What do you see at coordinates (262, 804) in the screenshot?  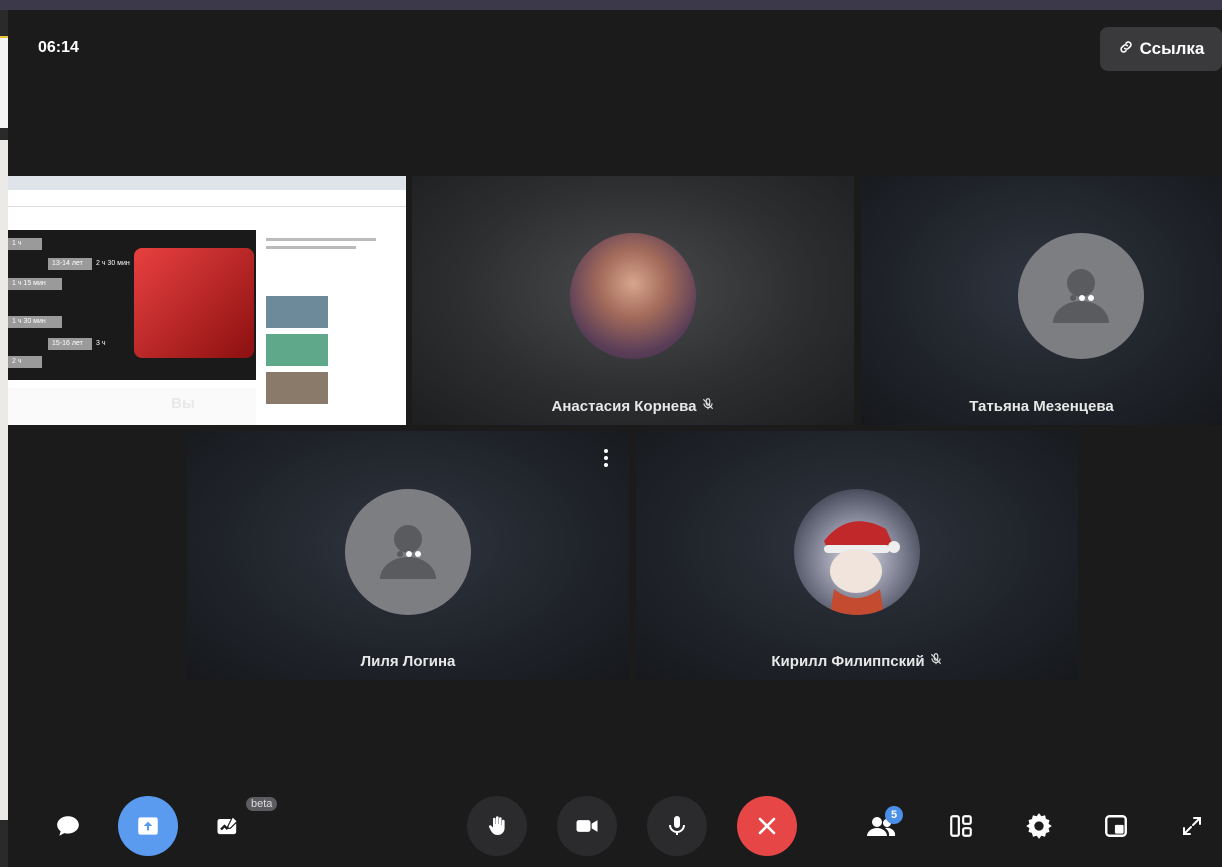 I see `beta-badge: beta` at bounding box center [262, 804].